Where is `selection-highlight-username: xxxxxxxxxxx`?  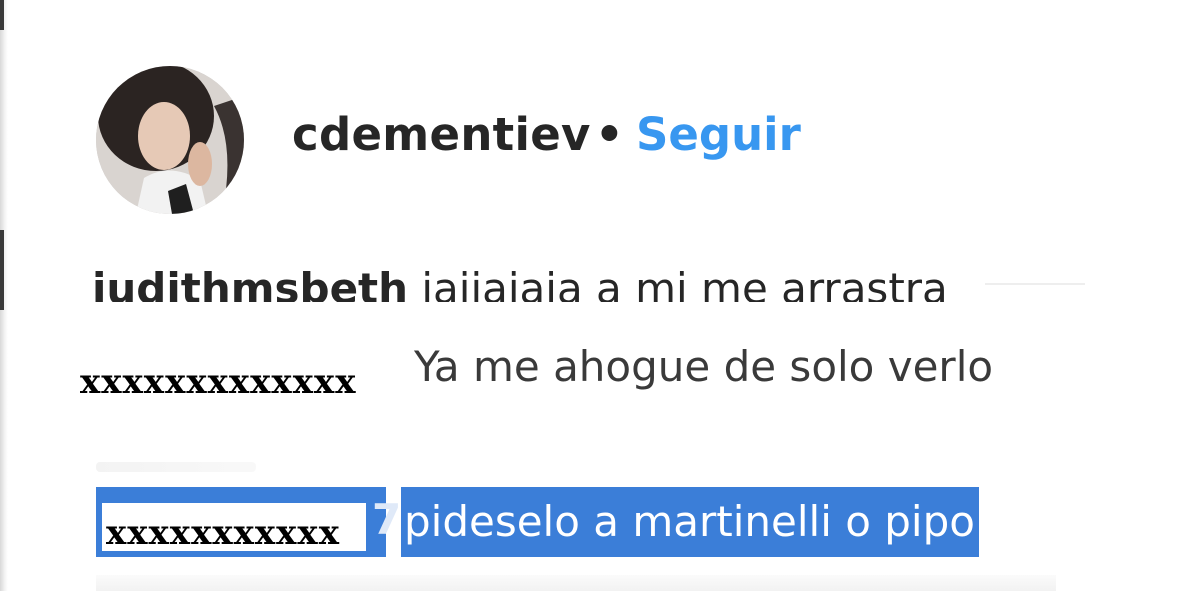
selection-highlight-username: xxxxxxxxxxx is located at coordinates (241, 522).